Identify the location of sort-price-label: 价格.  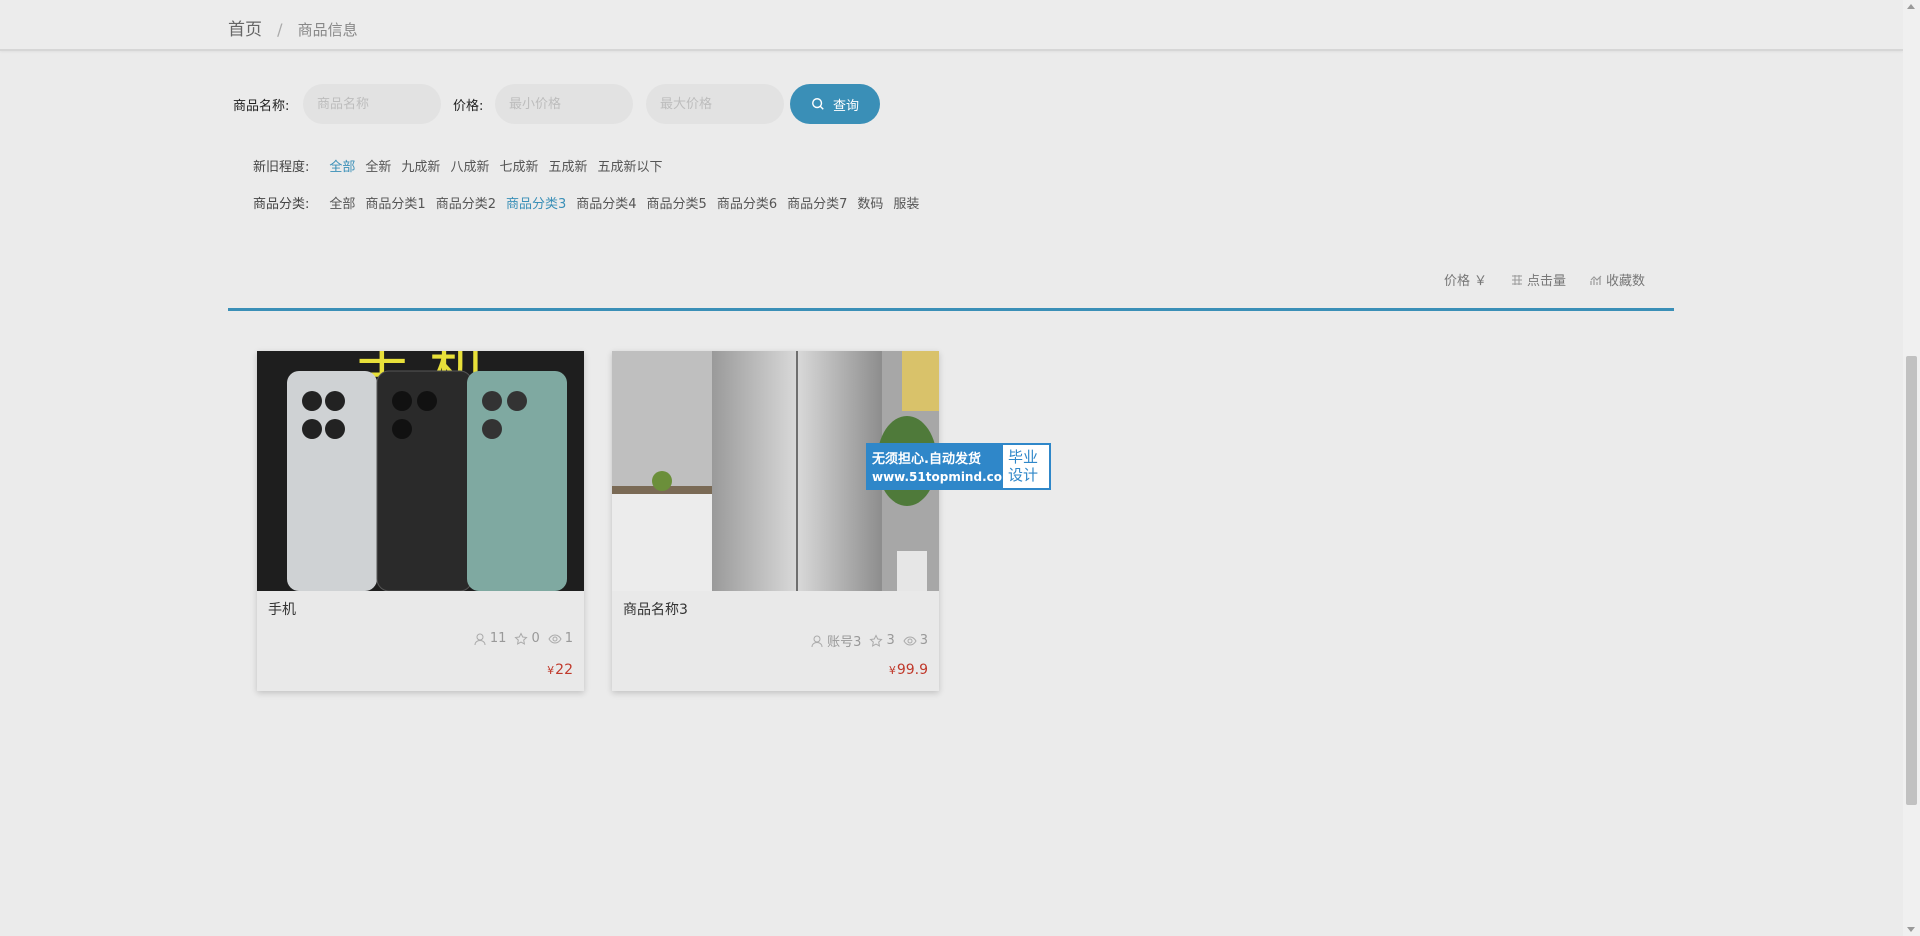
(1456, 281).